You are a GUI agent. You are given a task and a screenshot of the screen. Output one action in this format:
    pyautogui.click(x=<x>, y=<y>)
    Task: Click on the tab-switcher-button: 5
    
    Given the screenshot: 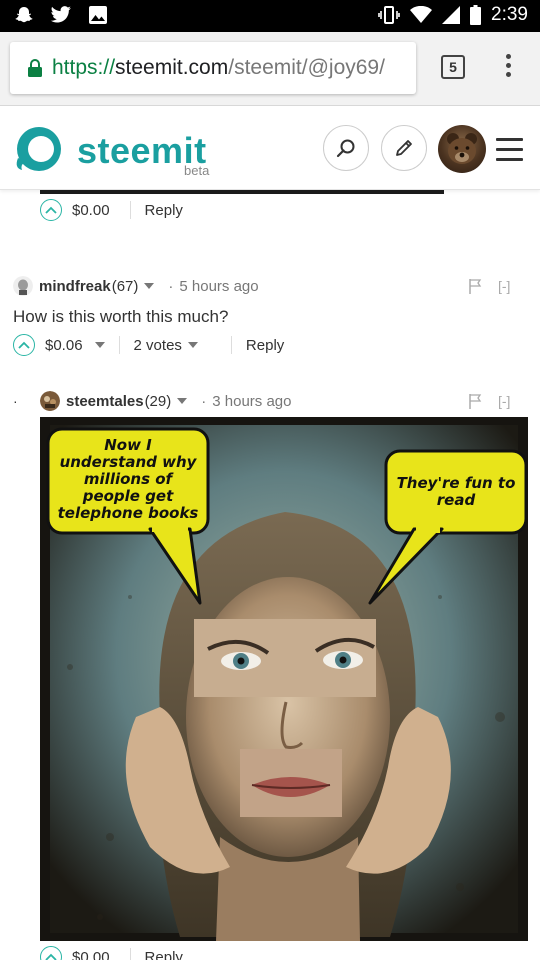 What is the action you would take?
    pyautogui.click(x=453, y=67)
    